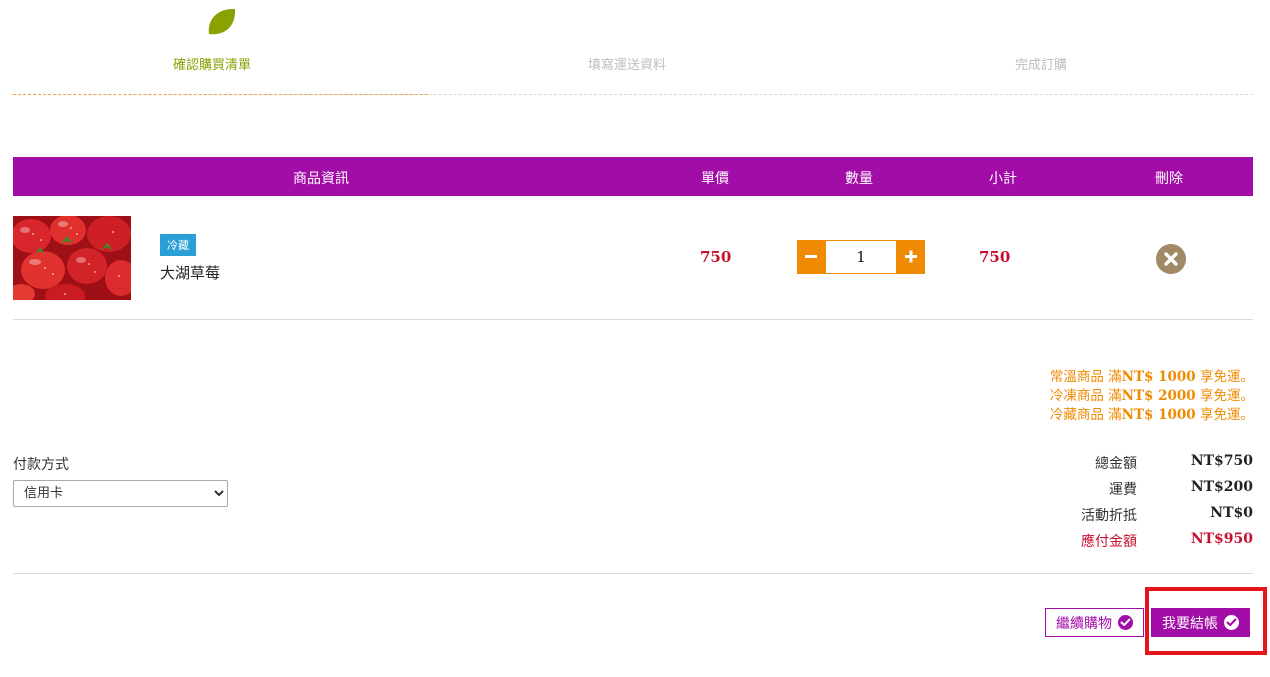 This screenshot has width=1270, height=677. I want to click on quantity-increase-button, so click(911, 257).